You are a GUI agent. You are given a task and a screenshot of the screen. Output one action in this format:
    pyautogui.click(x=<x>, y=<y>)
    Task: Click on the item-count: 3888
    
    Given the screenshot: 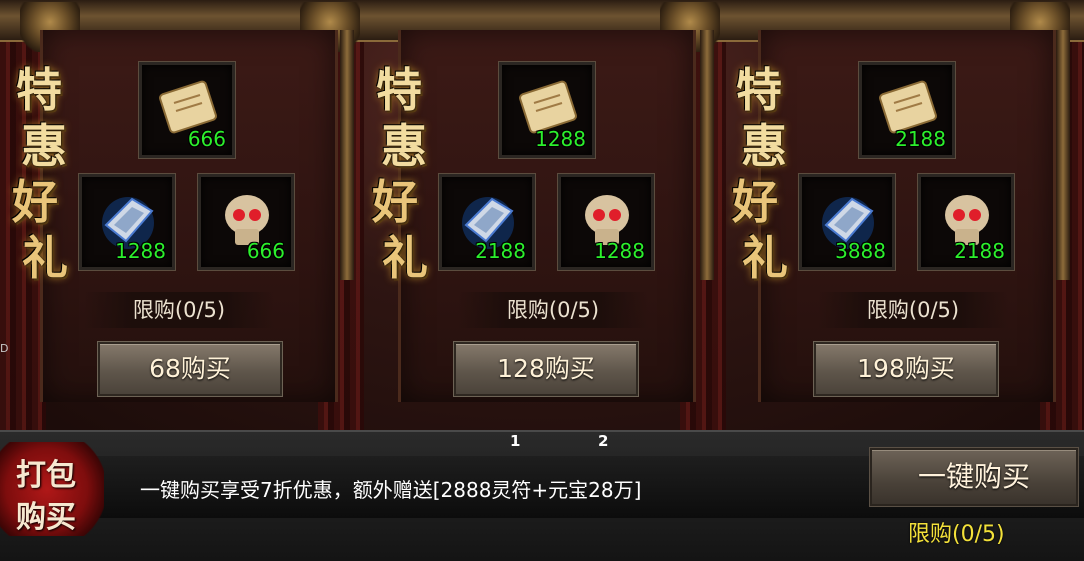 What is the action you would take?
    pyautogui.click(x=860, y=251)
    